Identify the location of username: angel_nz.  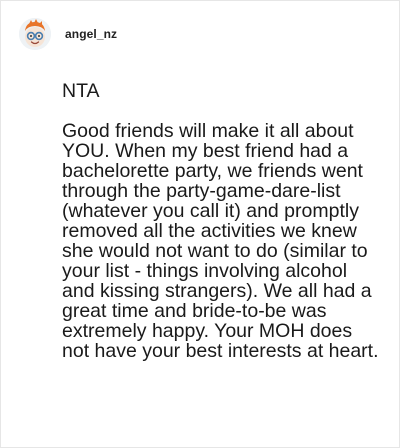
(91, 34).